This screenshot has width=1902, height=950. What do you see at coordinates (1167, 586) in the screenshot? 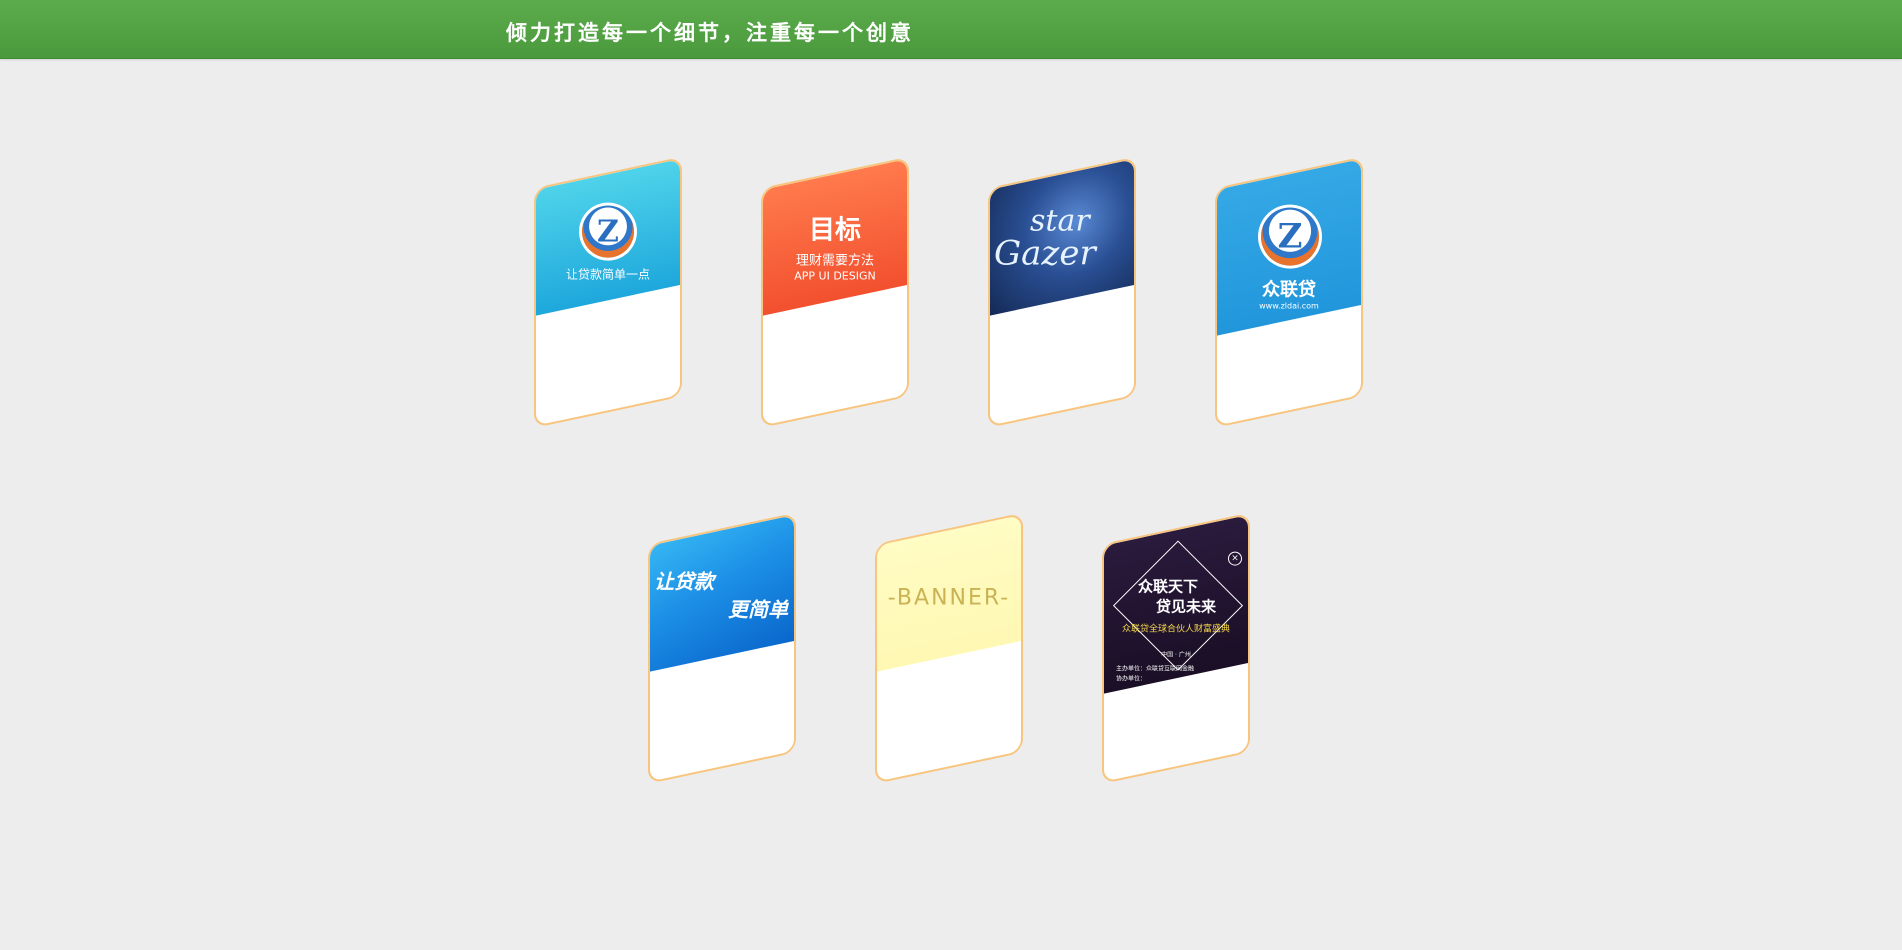
I see `card-line-1: 众联天下` at bounding box center [1167, 586].